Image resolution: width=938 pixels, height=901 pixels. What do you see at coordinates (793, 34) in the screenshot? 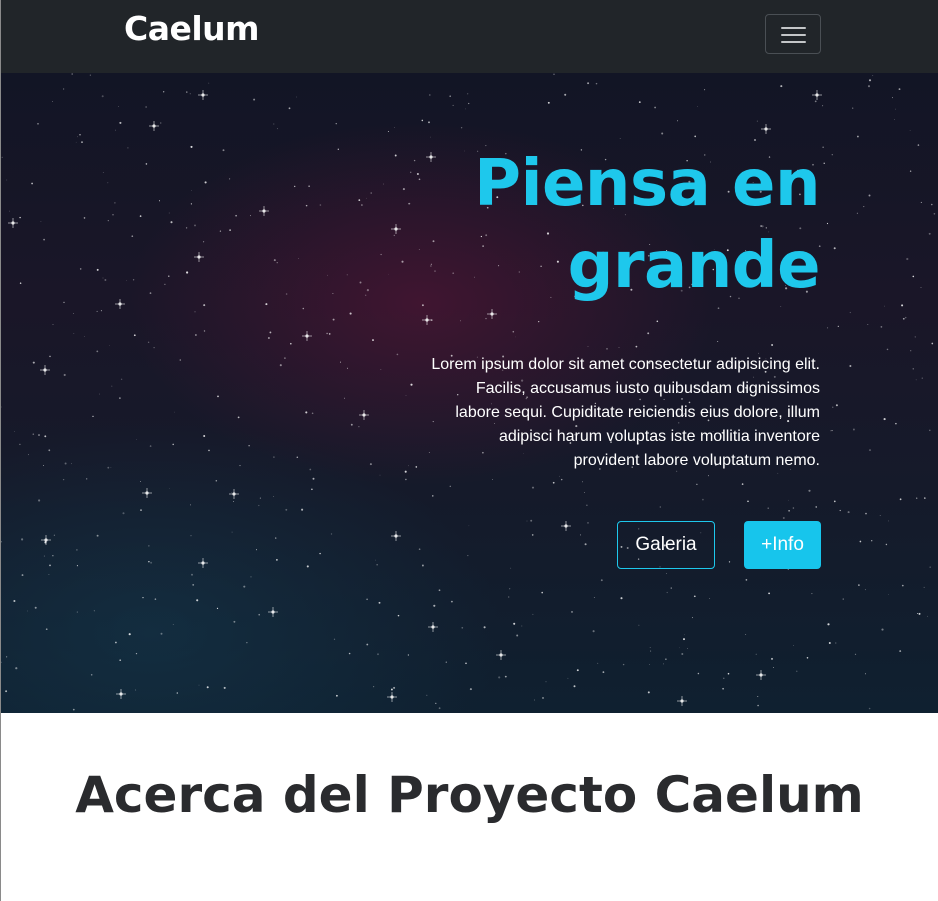
I see `navbar-toggler-button` at bounding box center [793, 34].